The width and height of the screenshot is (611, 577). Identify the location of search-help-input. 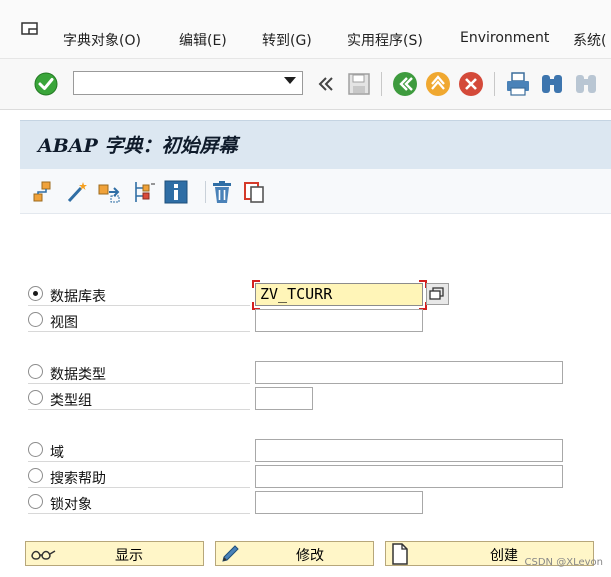
(409, 476).